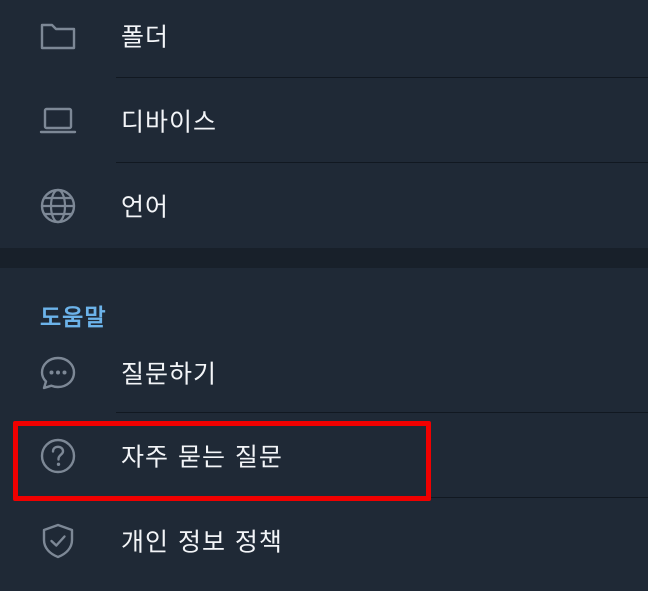 The image size is (648, 591). I want to click on settings-item-label: 폴더, so click(145, 36).